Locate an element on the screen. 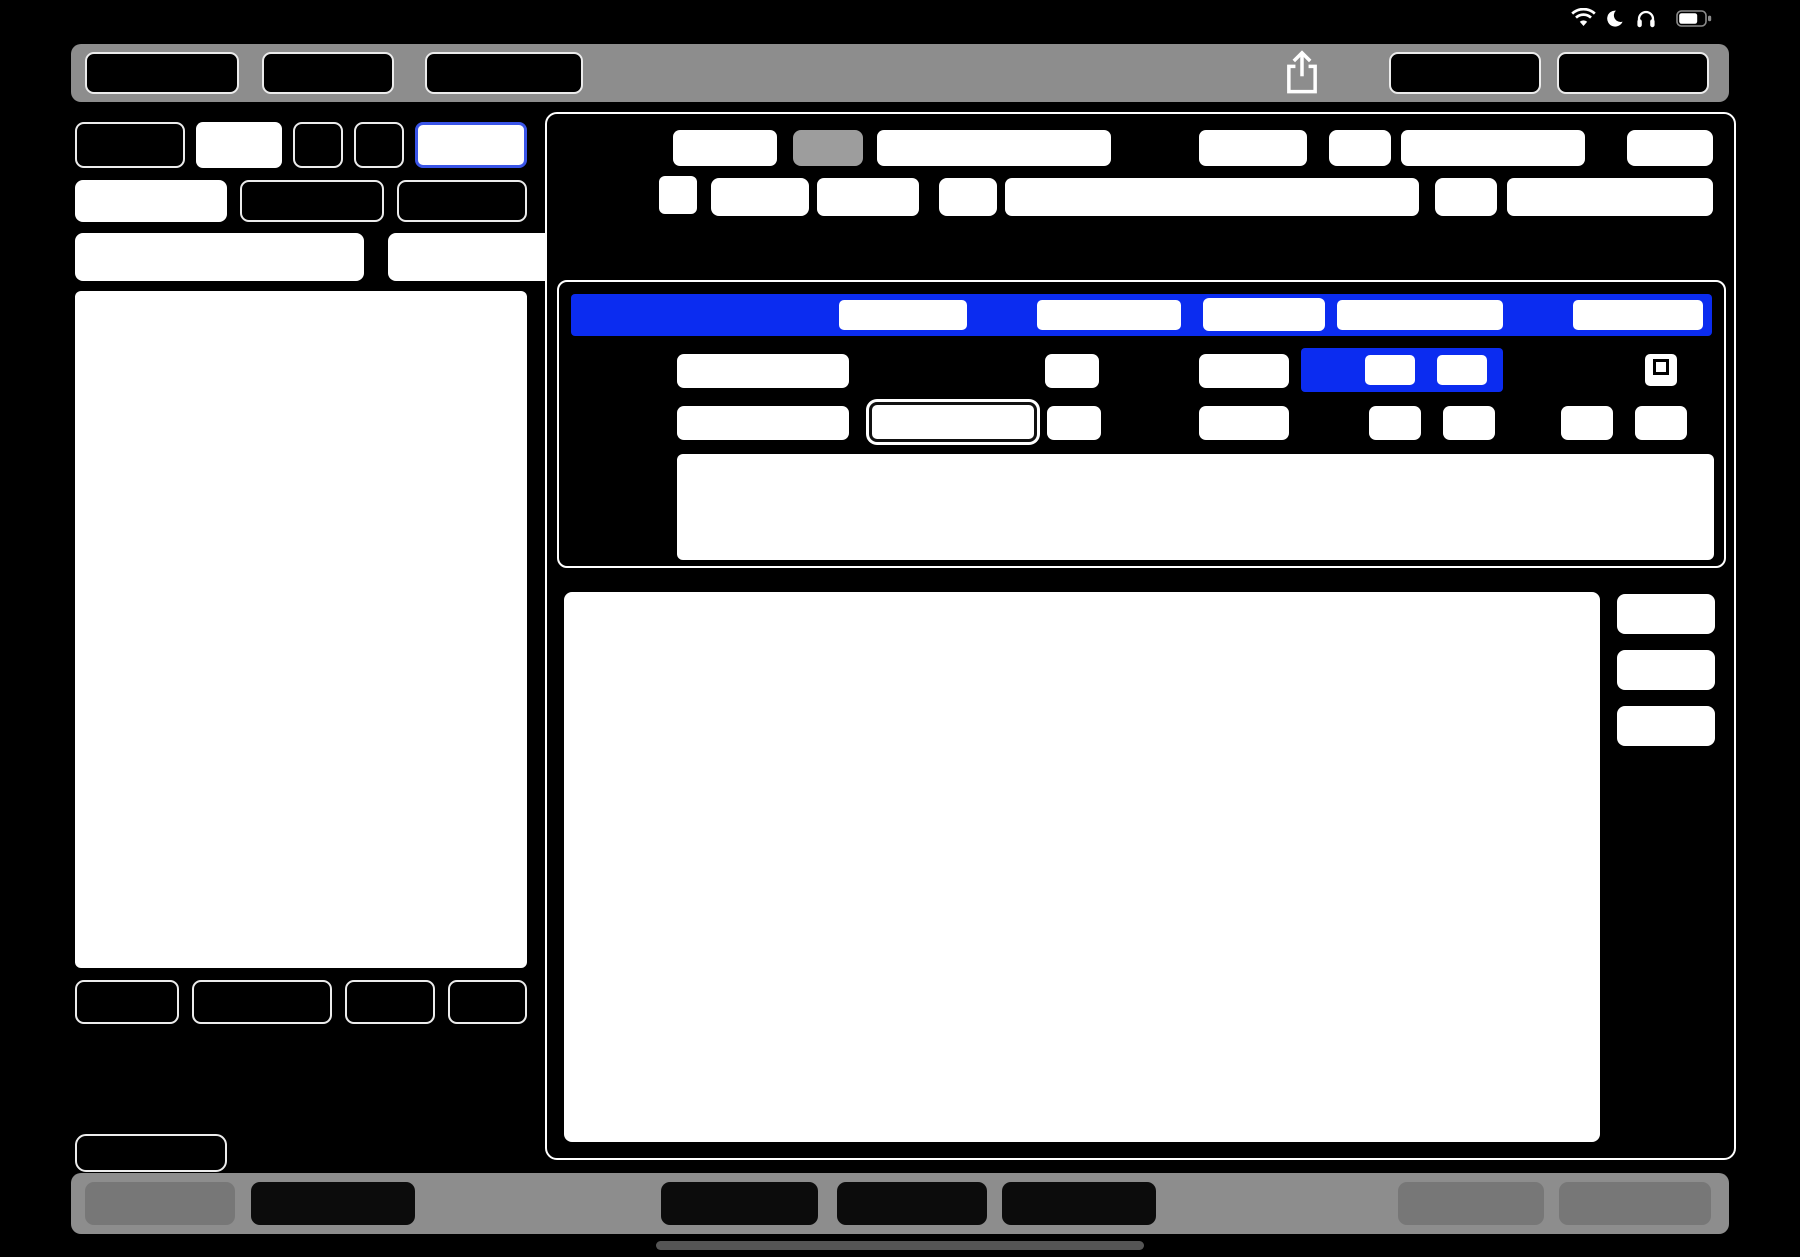 The width and height of the screenshot is (1800, 1257). chronology-bar is located at coordinates (1141, 315).